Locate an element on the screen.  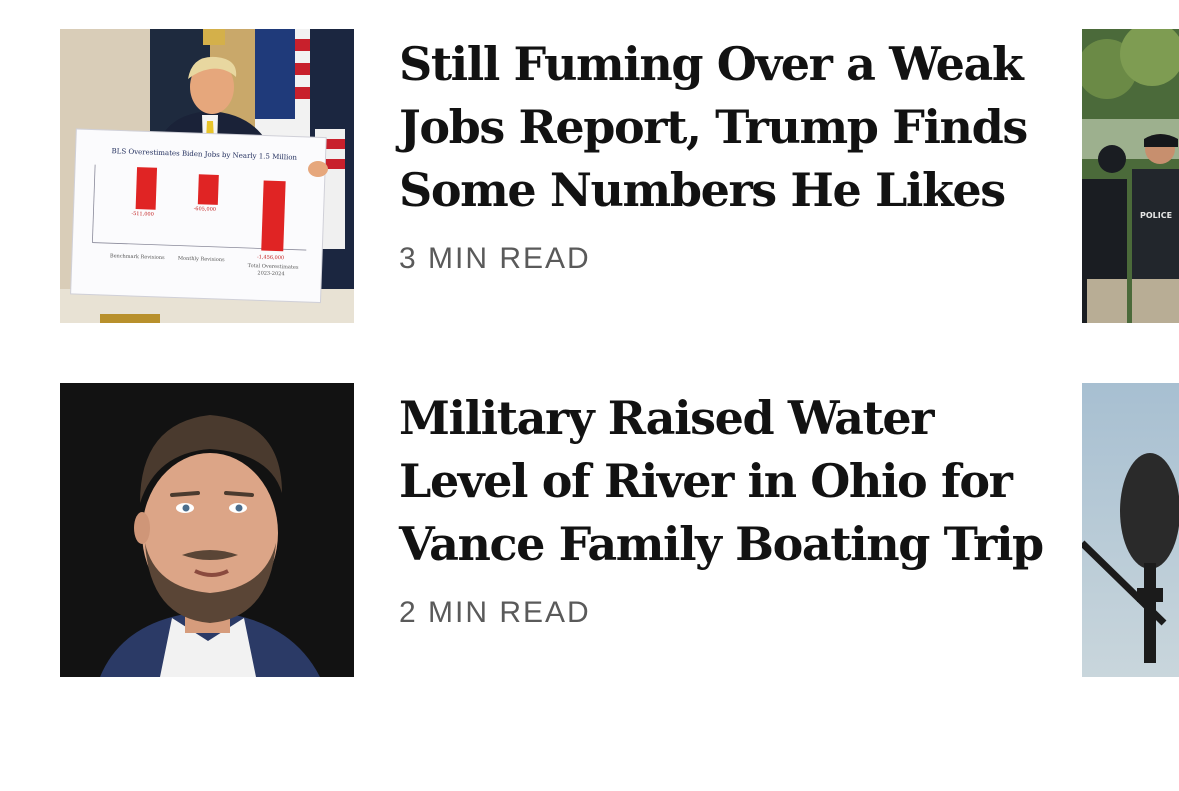
police-officers-icon: POLICE is located at coordinates (1130, 176).